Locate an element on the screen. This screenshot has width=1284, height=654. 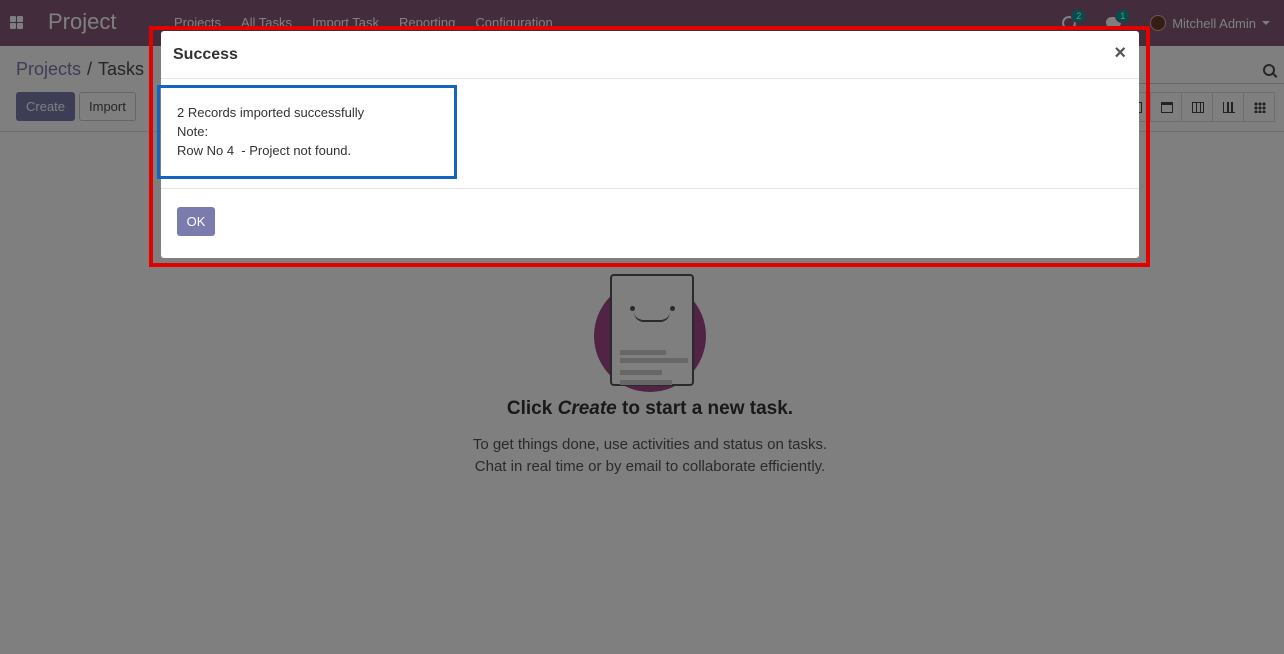
close-icon: × is located at coordinates (1120, 53).